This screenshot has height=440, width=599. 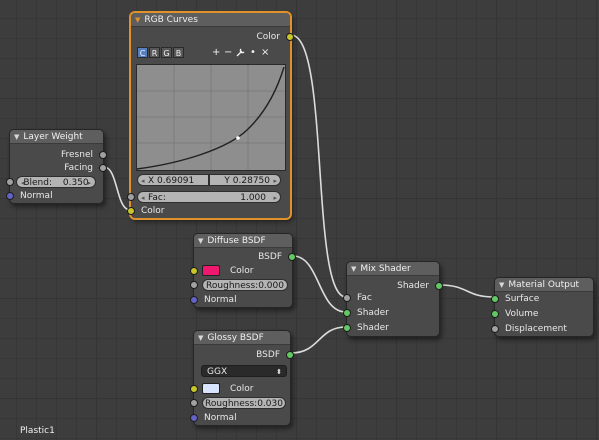 What do you see at coordinates (244, 371) in the screenshot?
I see `distribution-select: GGX ⬍` at bounding box center [244, 371].